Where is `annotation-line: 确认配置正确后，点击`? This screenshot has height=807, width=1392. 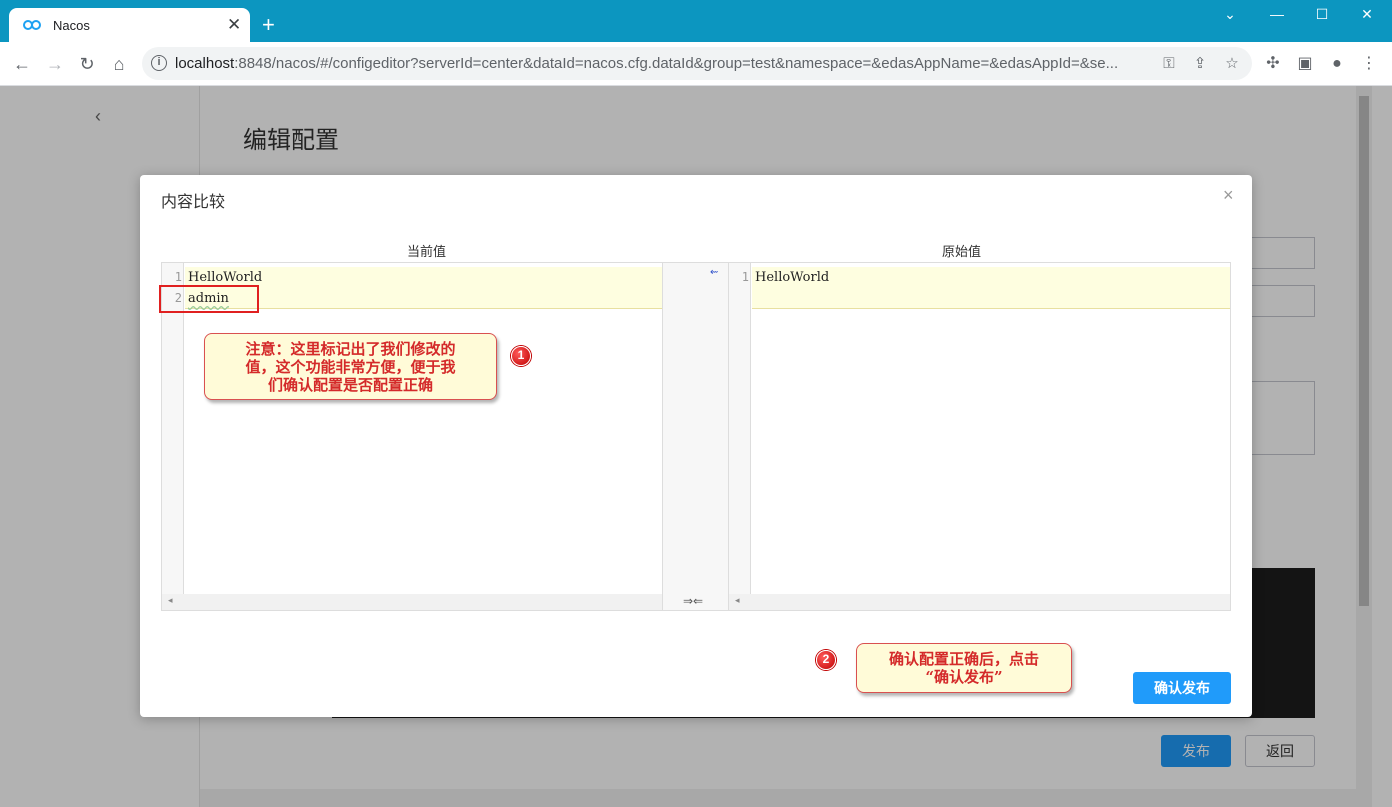
annotation-line: 确认配置正确后，点击 is located at coordinates (963, 659).